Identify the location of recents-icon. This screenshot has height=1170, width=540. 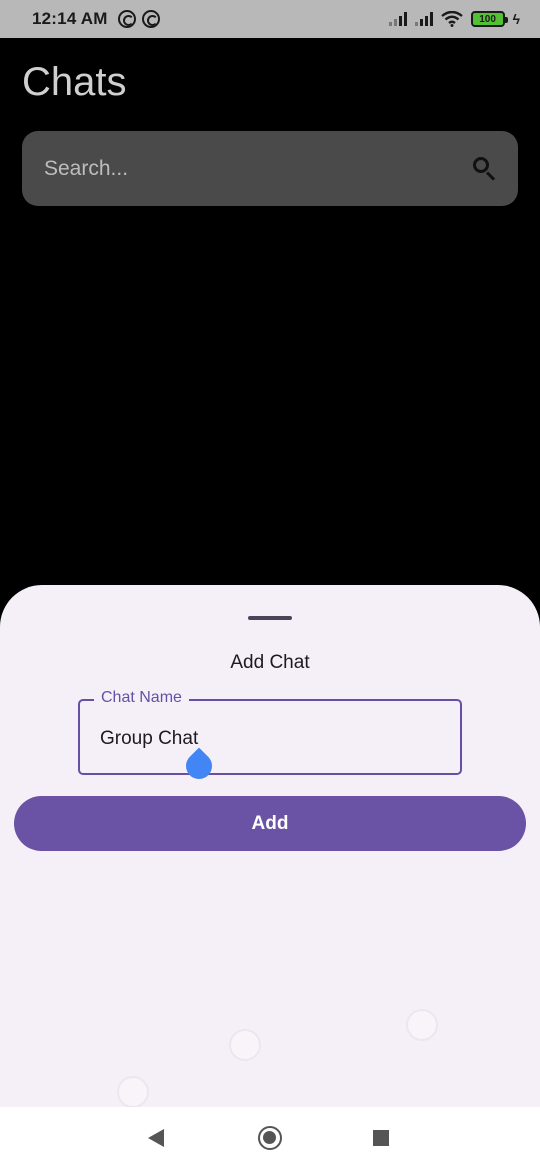
(381, 1138).